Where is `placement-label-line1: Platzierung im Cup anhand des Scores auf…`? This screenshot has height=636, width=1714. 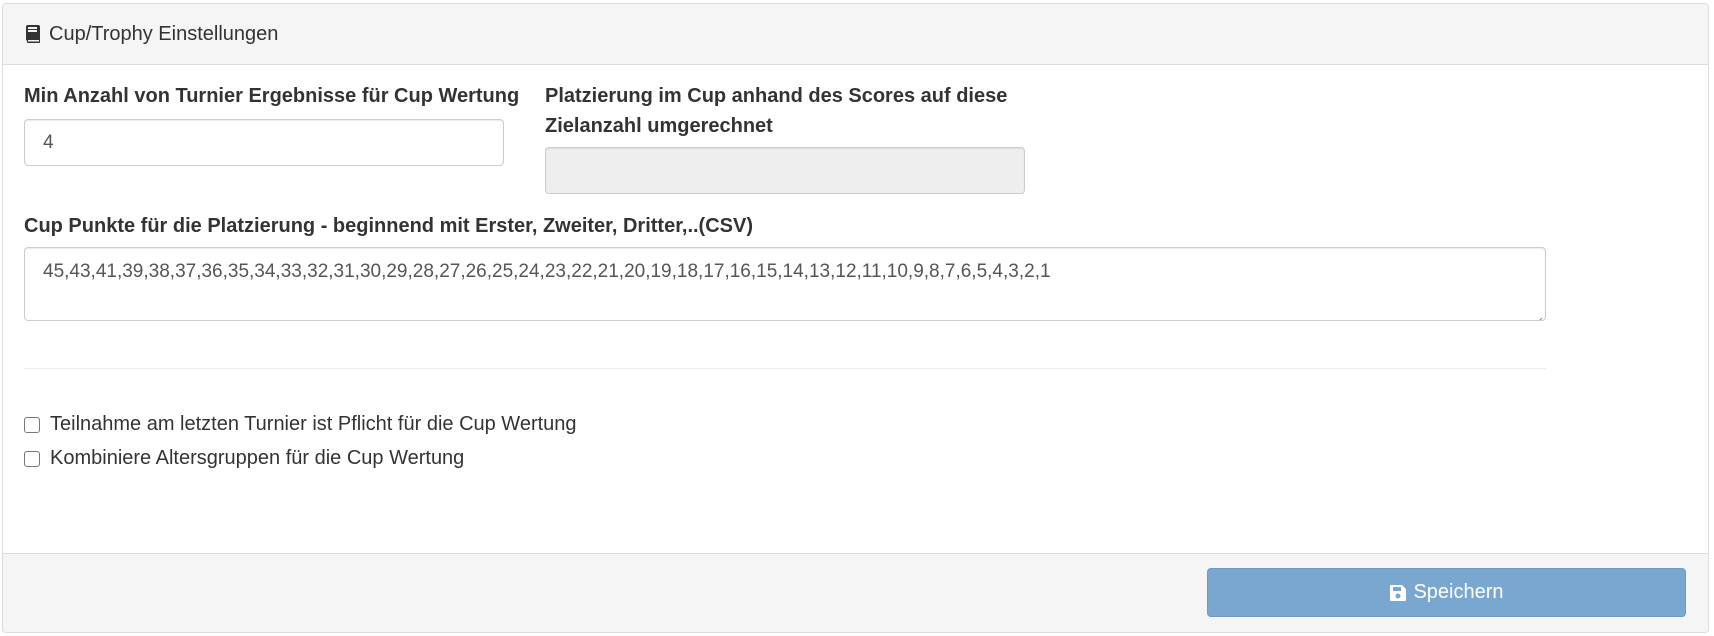 placement-label-line1: Platzierung im Cup anhand des Scores auf… is located at coordinates (776, 96).